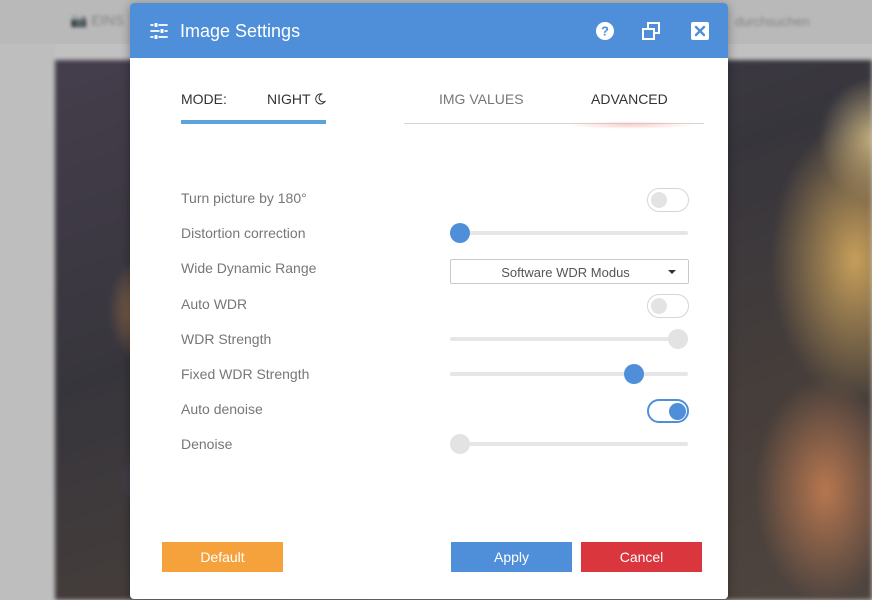 The width and height of the screenshot is (872, 600). Describe the element at coordinates (253, 122) in the screenshot. I see `mode-underline` at that location.